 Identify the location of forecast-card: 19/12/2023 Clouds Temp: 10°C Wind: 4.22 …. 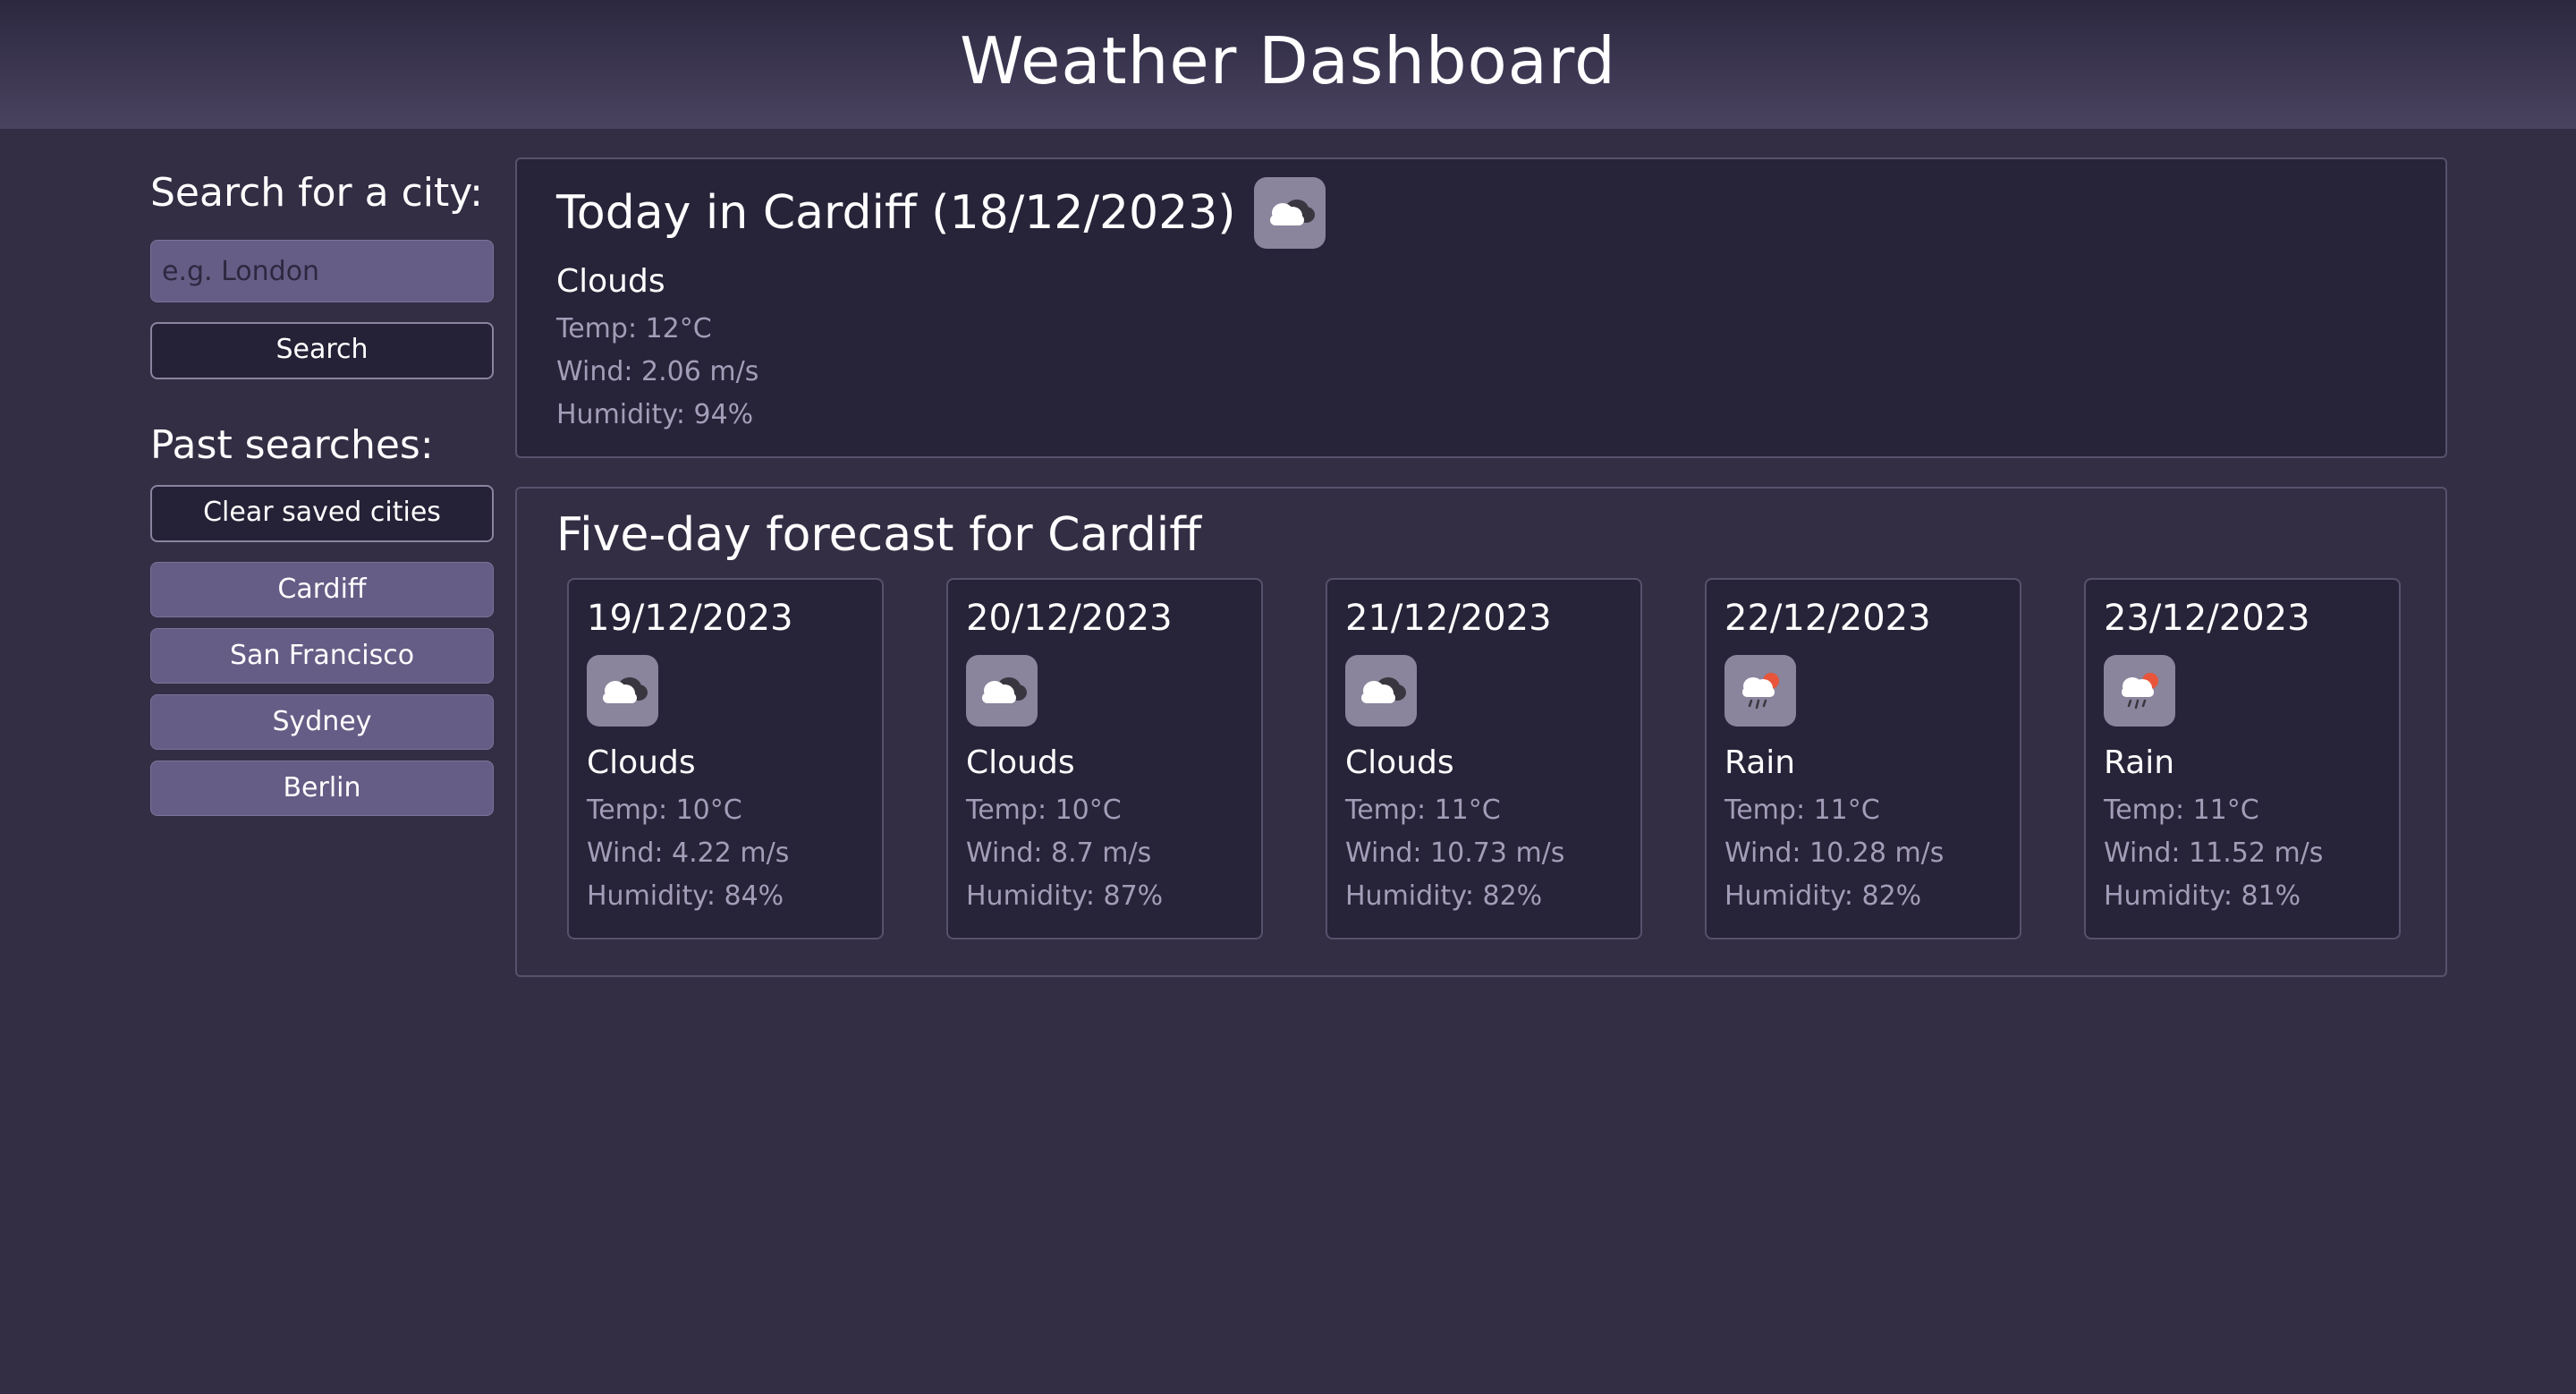
(725, 758).